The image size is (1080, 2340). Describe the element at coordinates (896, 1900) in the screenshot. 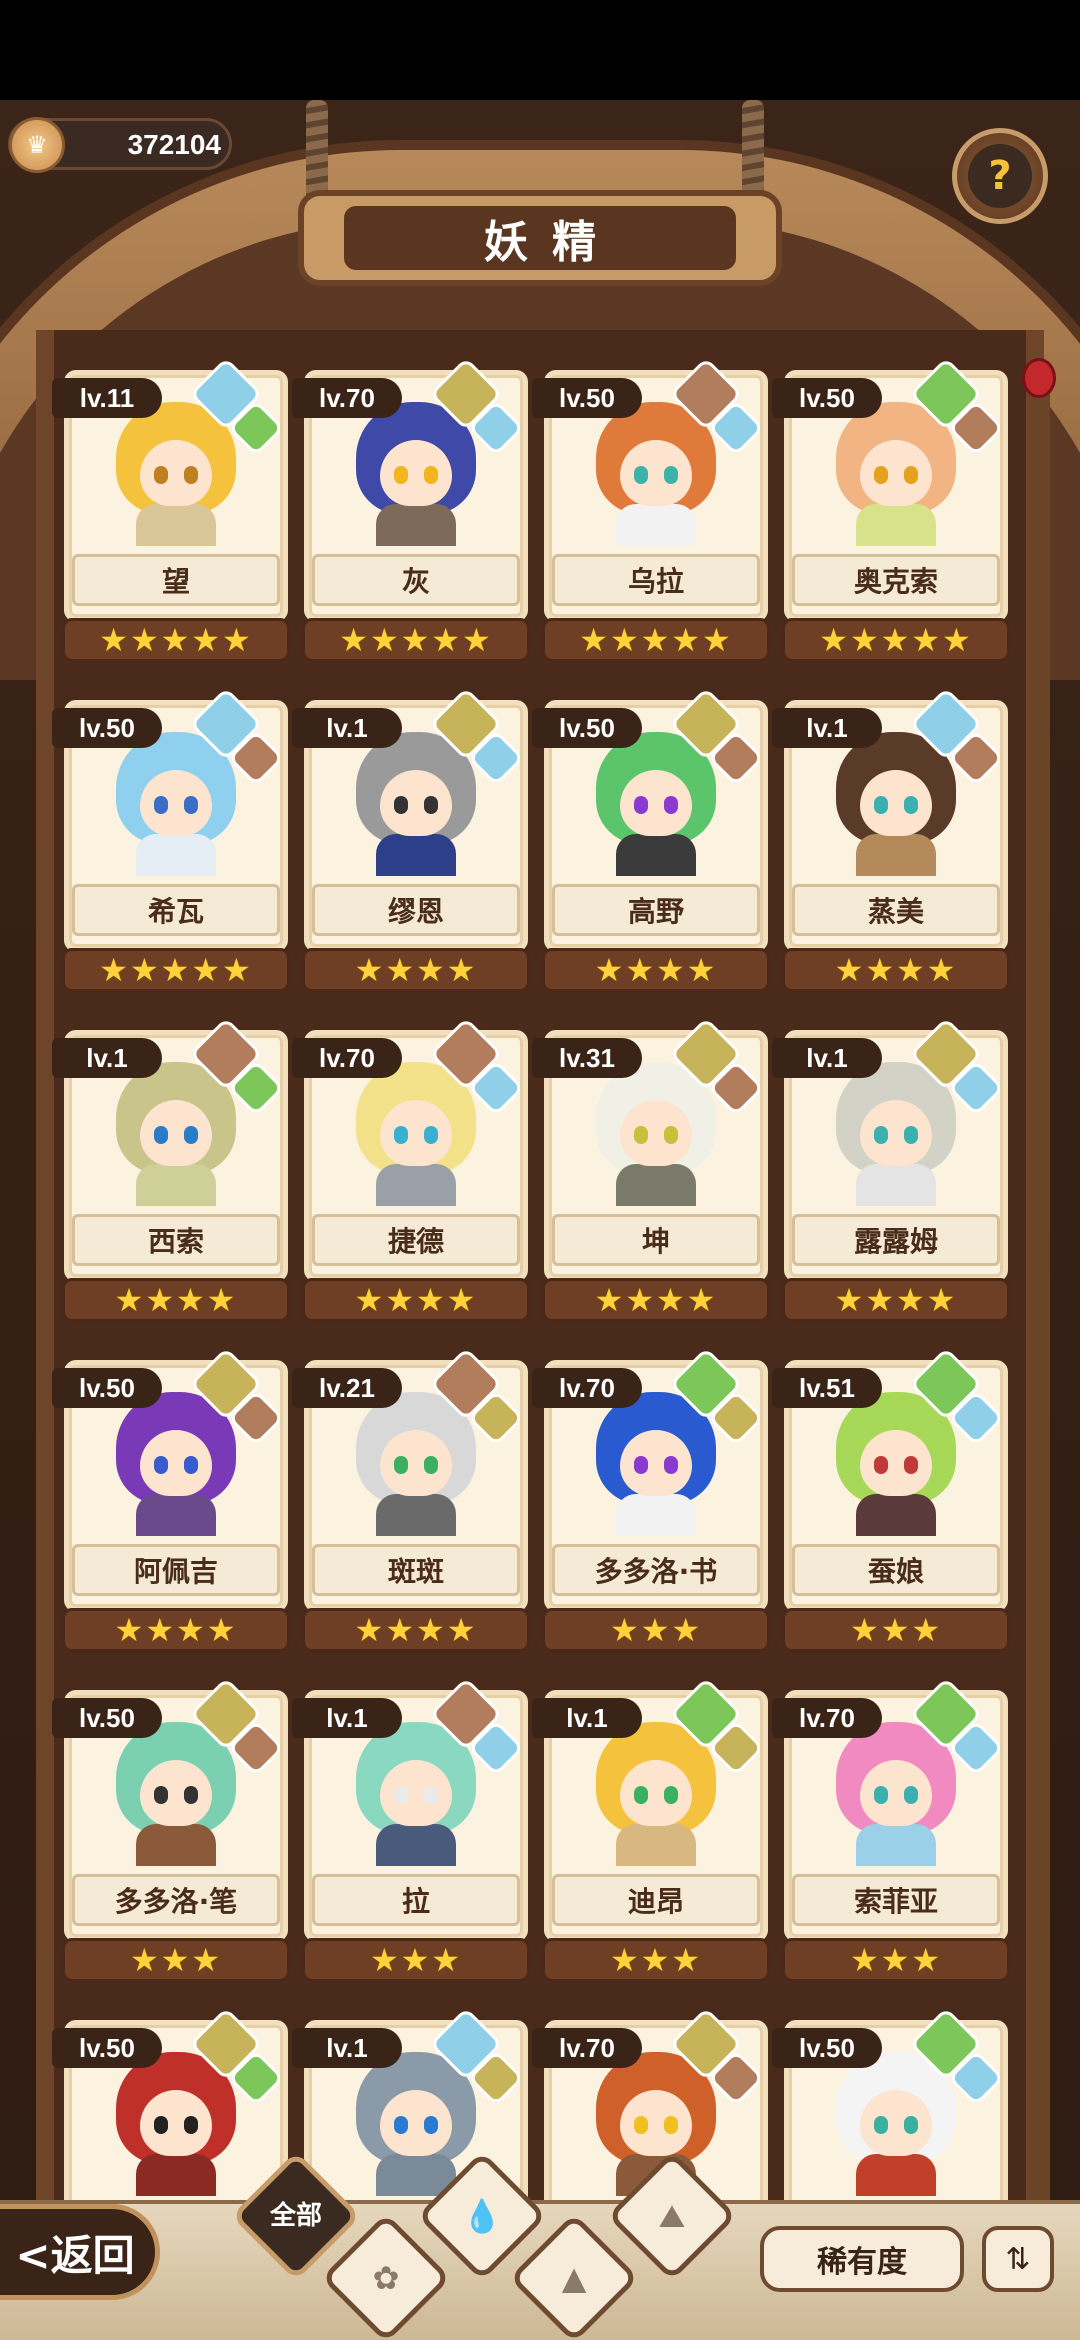

I see `name-ribbon: 索菲亚` at that location.